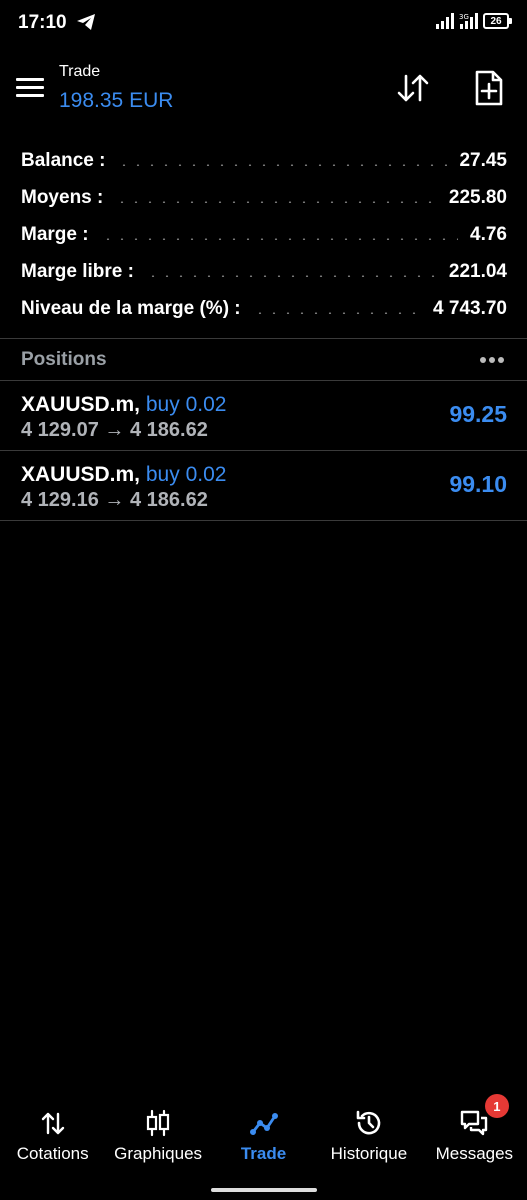  What do you see at coordinates (474, 1137) in the screenshot?
I see `nav-item-messages: 1 Messages` at bounding box center [474, 1137].